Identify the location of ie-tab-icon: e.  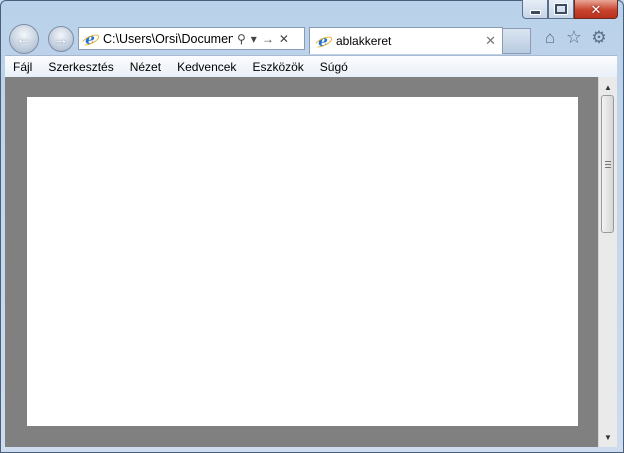
(323, 41).